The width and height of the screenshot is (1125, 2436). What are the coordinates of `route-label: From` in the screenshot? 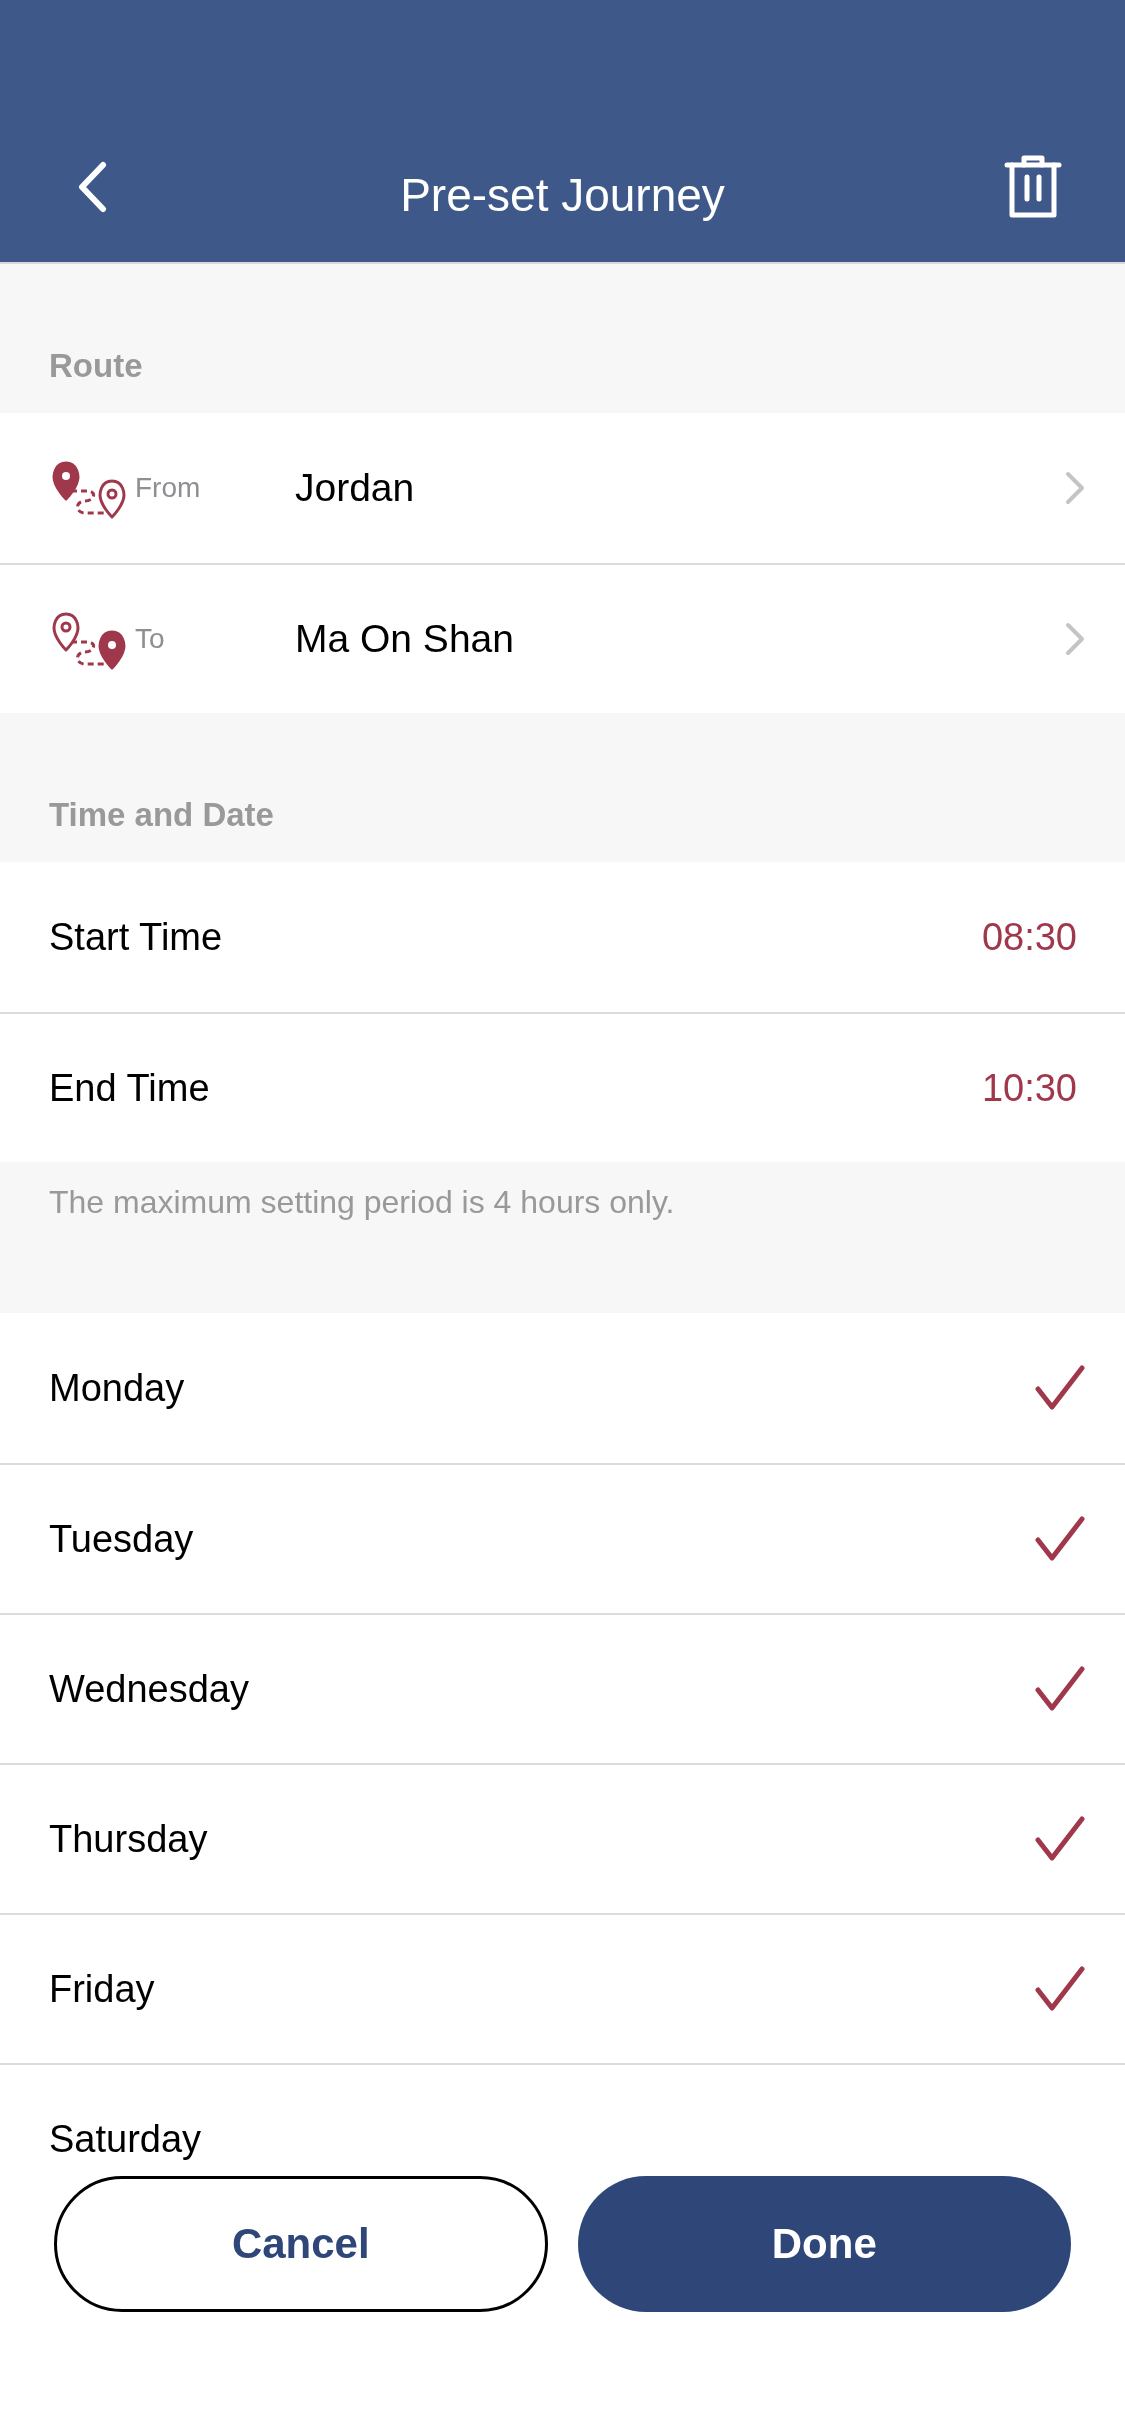 It's located at (168, 488).